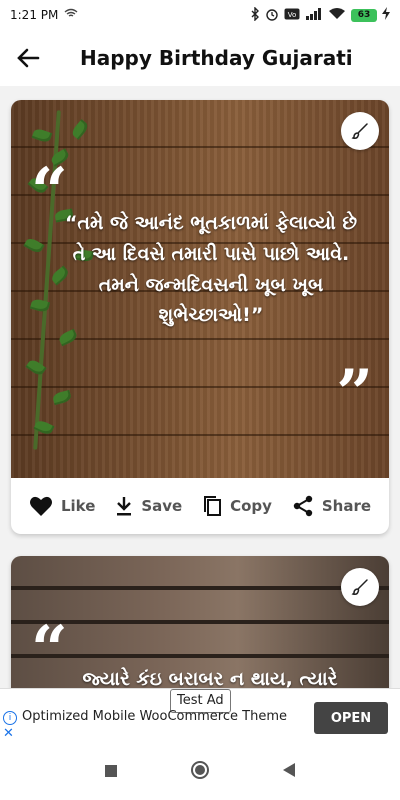 This screenshot has width=400, height=800. I want to click on system-nav-bar, so click(200, 772).